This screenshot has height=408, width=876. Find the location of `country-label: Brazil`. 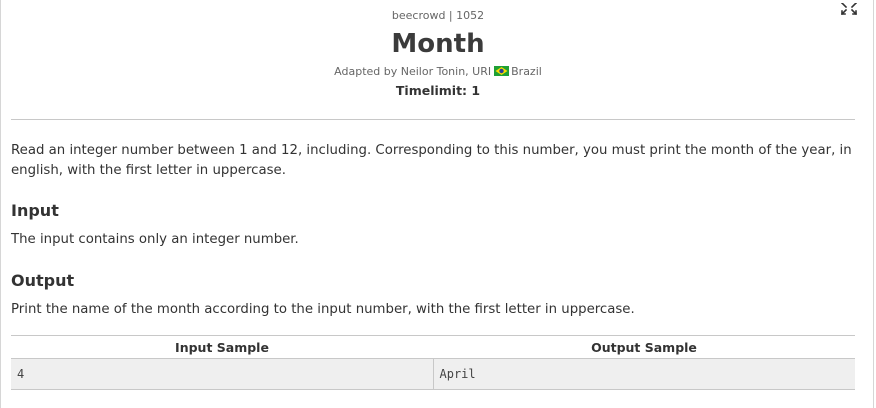

country-label: Brazil is located at coordinates (526, 71).